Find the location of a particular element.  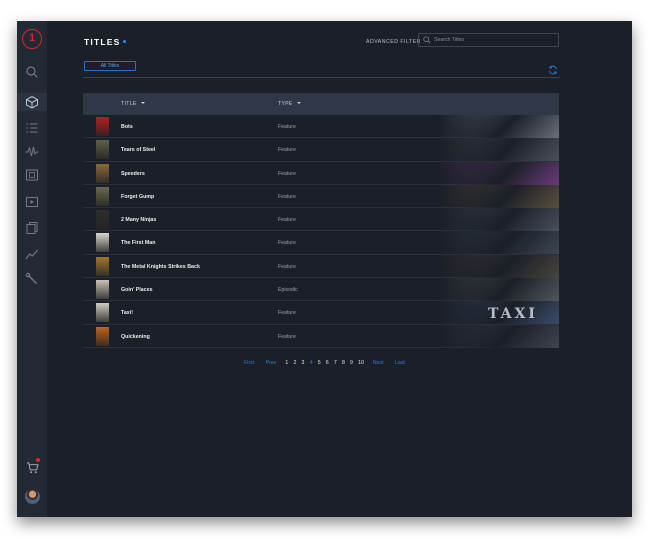

row-title: The First Man is located at coordinates (138, 243).